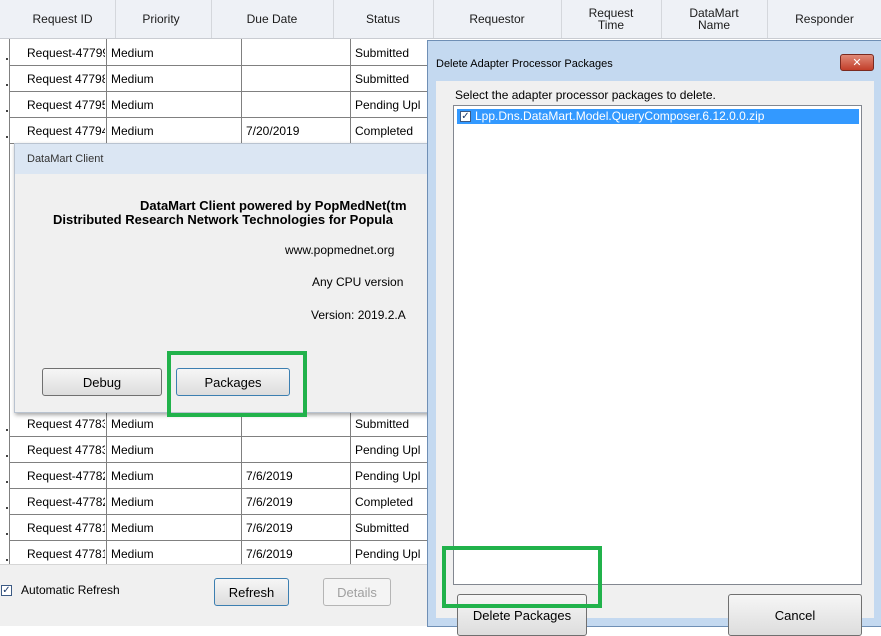  Describe the element at coordinates (66, 105) in the screenshot. I see `request-id-cell: Request 47795` at that location.